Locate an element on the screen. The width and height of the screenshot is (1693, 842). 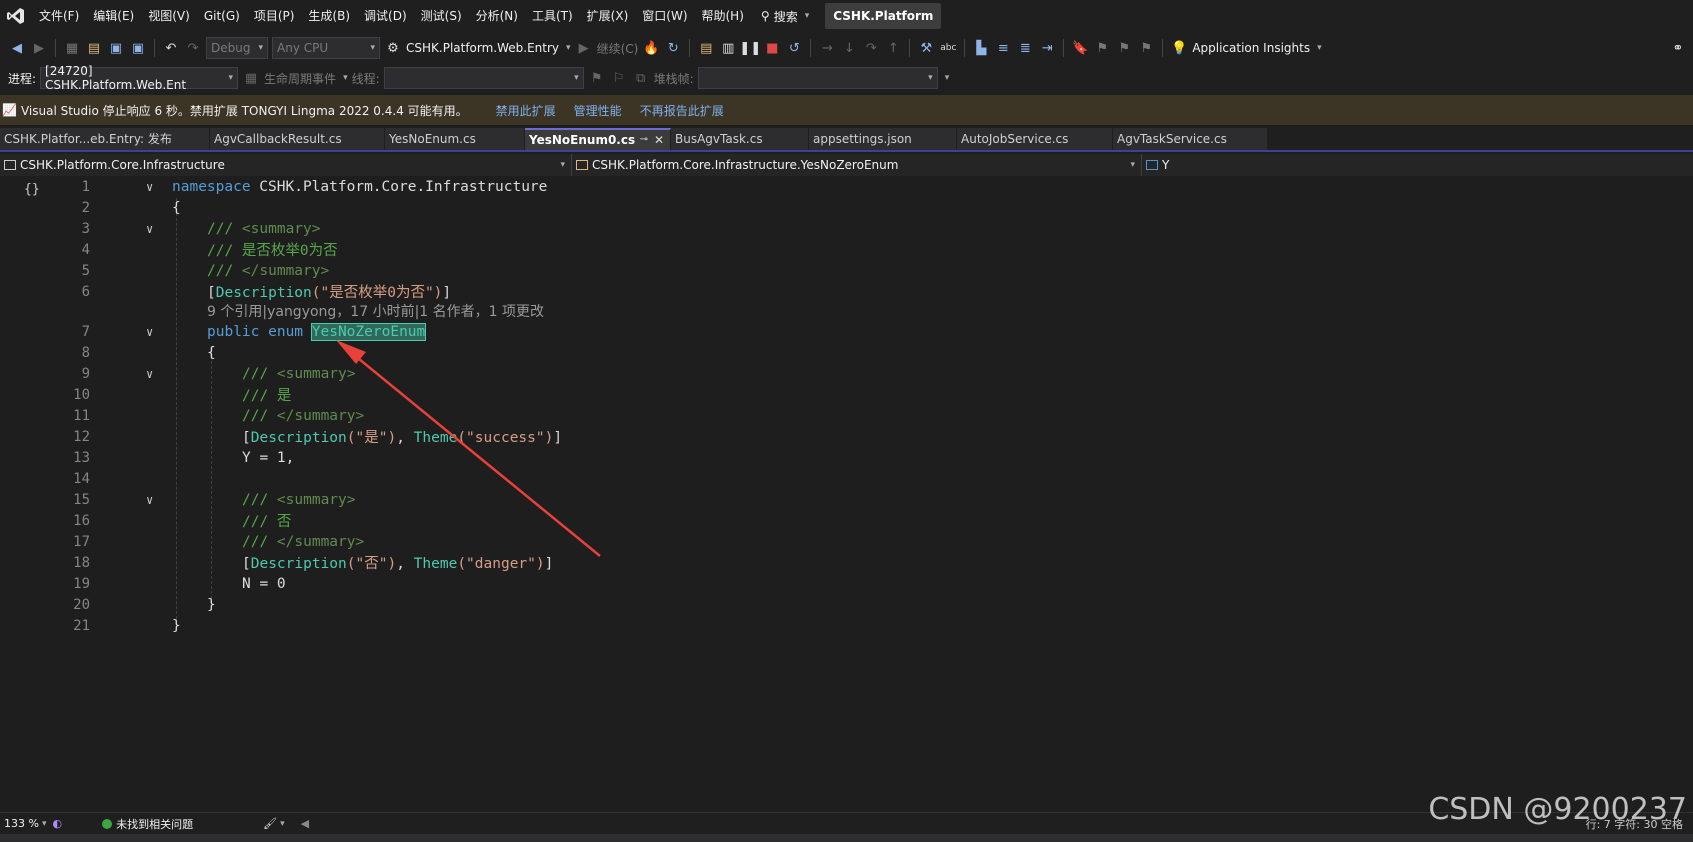
continue-button: 继续(C) is located at coordinates (618, 48).